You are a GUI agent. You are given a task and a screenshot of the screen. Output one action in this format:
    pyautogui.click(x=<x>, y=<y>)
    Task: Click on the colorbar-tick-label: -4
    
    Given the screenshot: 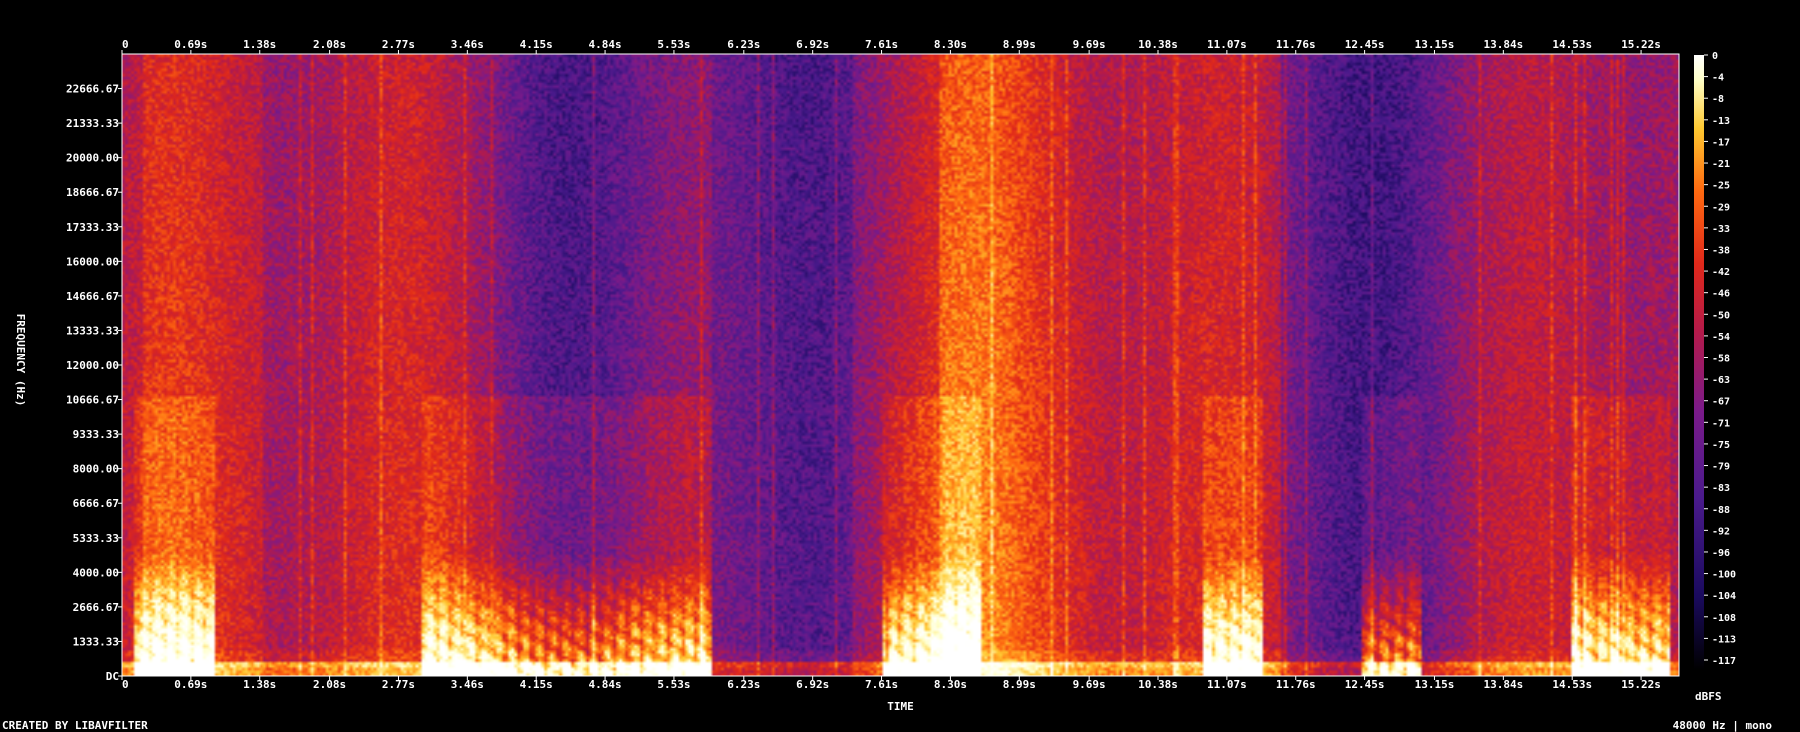 What is the action you would take?
    pyautogui.click(x=1718, y=78)
    